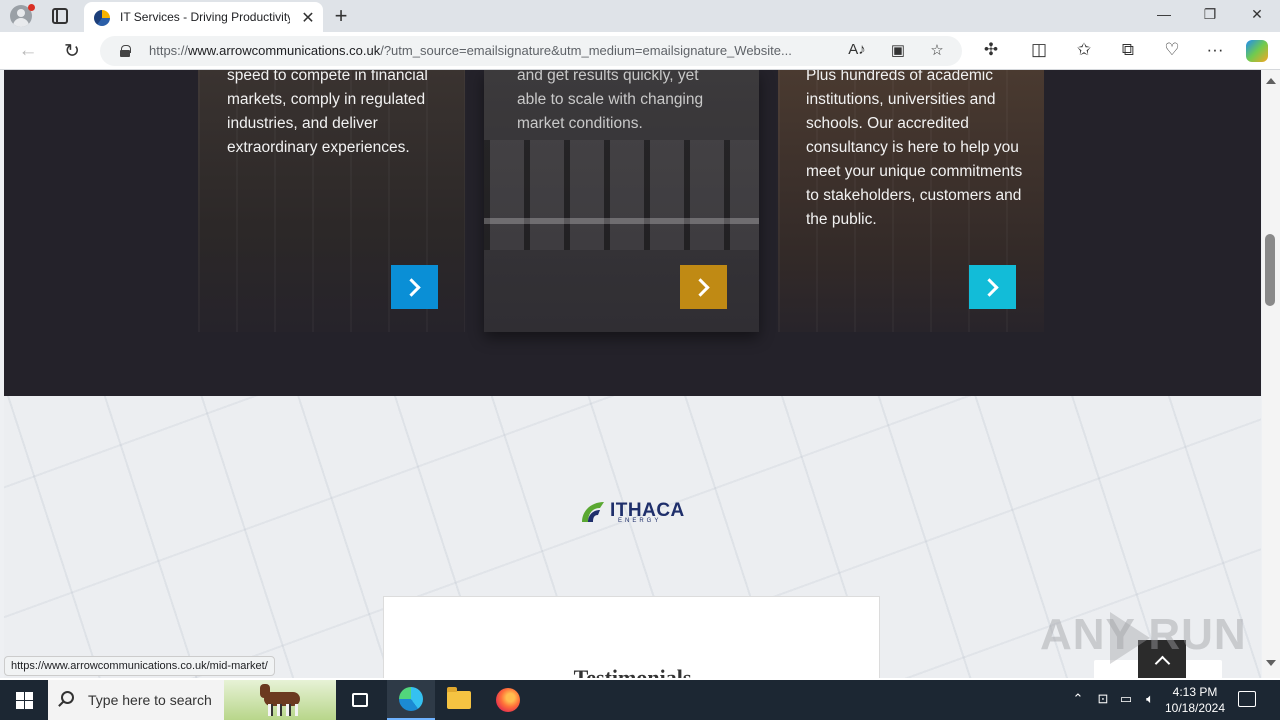 The width and height of the screenshot is (1280, 720). Describe the element at coordinates (621, 195) in the screenshot. I see `office-photo` at that location.